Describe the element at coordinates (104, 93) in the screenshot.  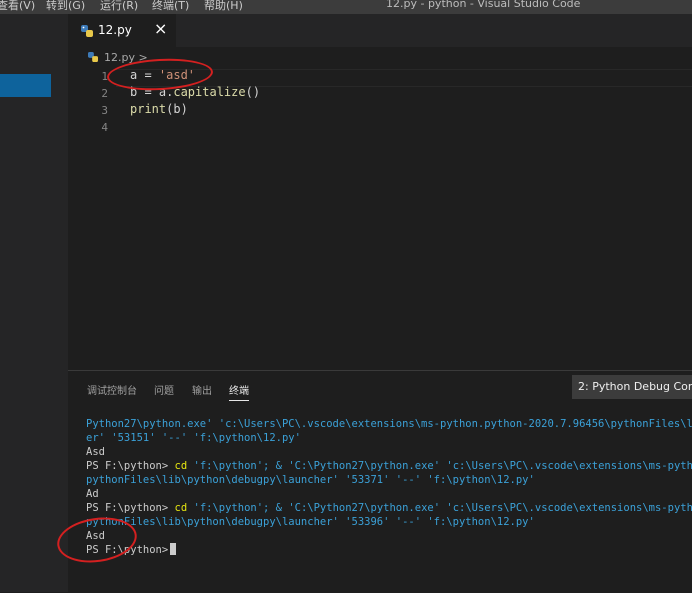
I see `line-number: 2` at that location.